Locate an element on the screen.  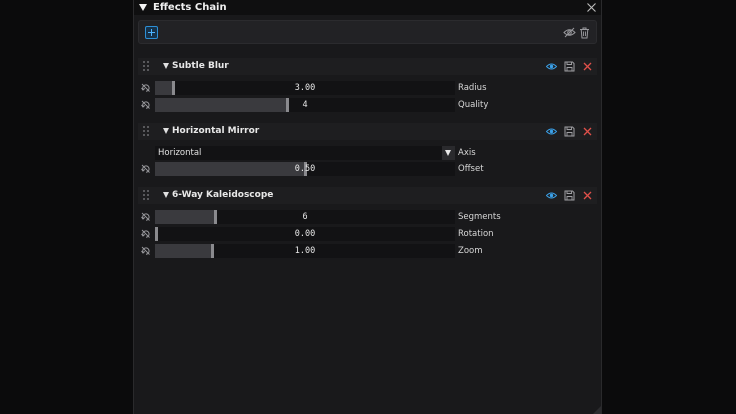
rotation-slider: 0.00 is located at coordinates (305, 234).